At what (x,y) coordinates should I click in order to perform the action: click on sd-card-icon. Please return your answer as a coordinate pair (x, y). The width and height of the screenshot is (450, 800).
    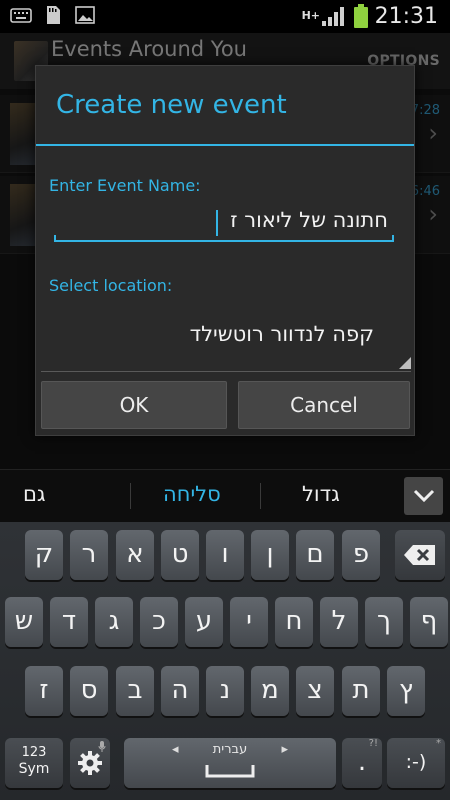
    Looking at the image, I should click on (53, 15).